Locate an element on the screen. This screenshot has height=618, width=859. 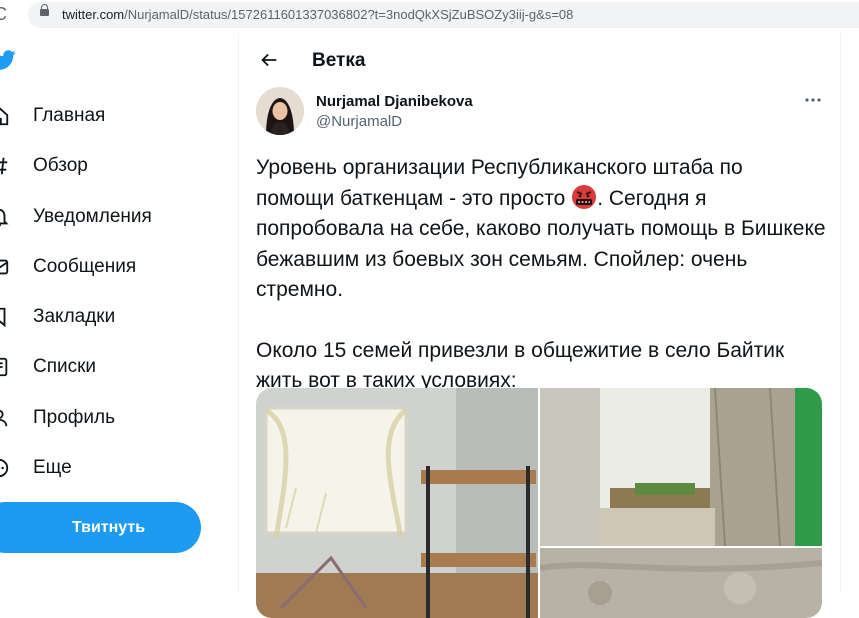
bell-icon is located at coordinates (5, 217).